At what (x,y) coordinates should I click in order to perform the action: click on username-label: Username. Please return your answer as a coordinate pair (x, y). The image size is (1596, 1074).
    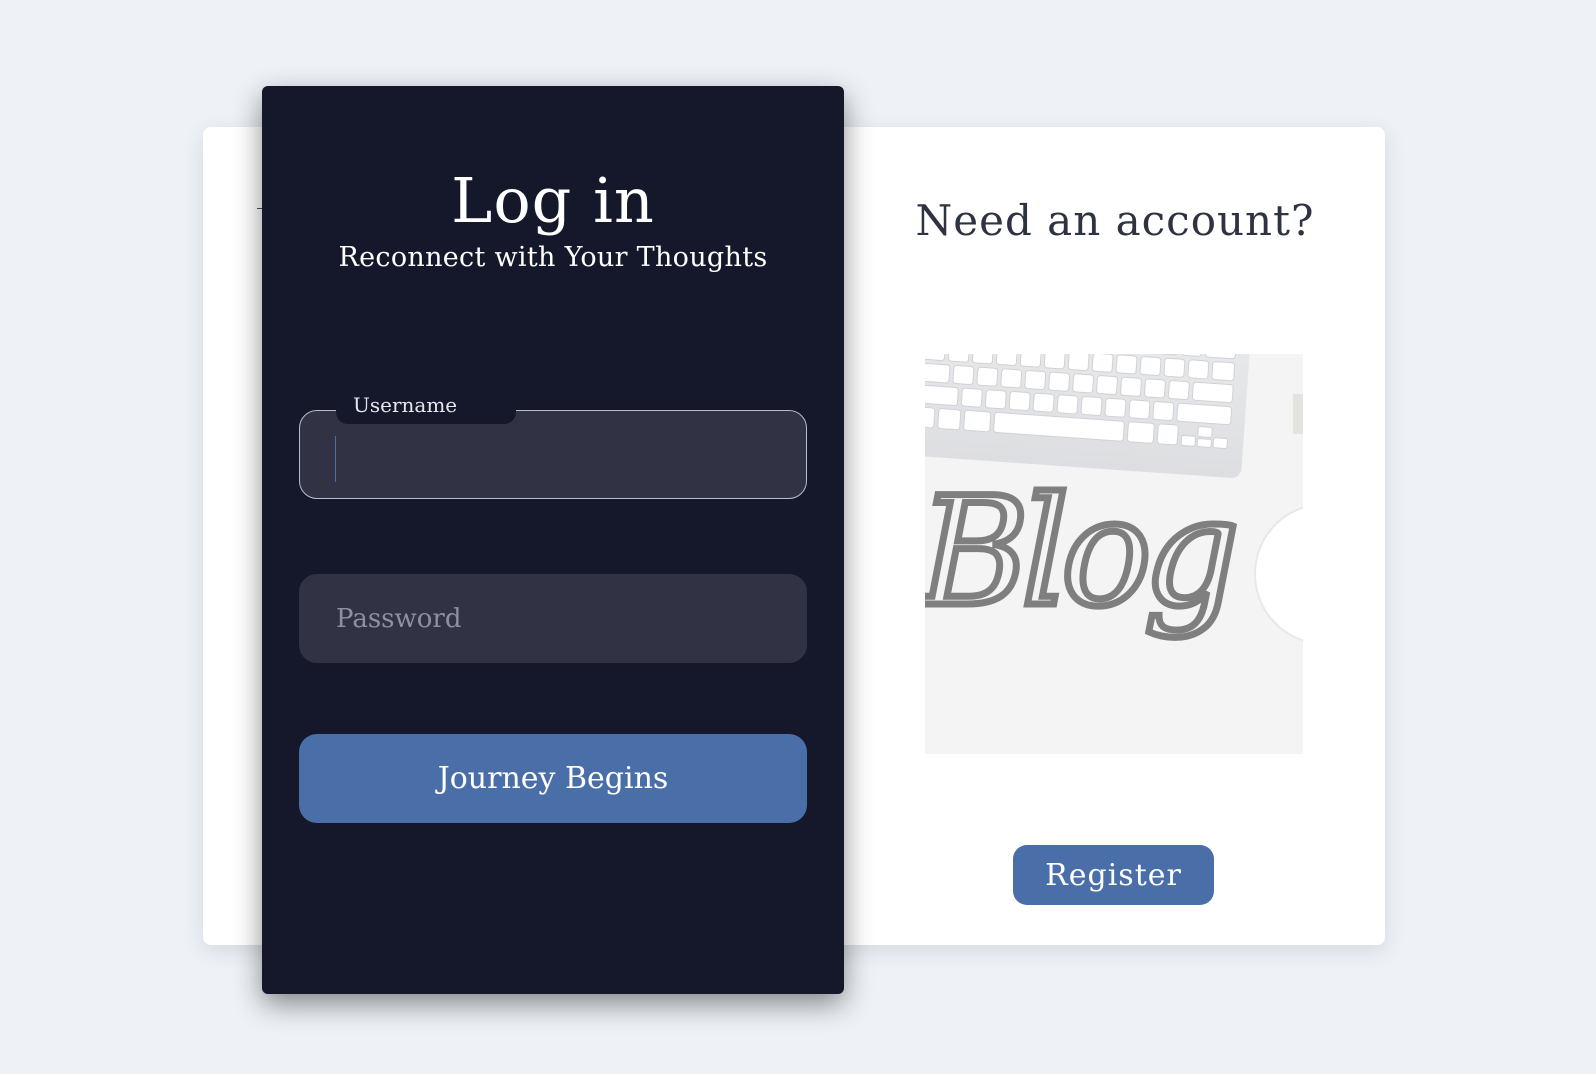
    Looking at the image, I should click on (426, 407).